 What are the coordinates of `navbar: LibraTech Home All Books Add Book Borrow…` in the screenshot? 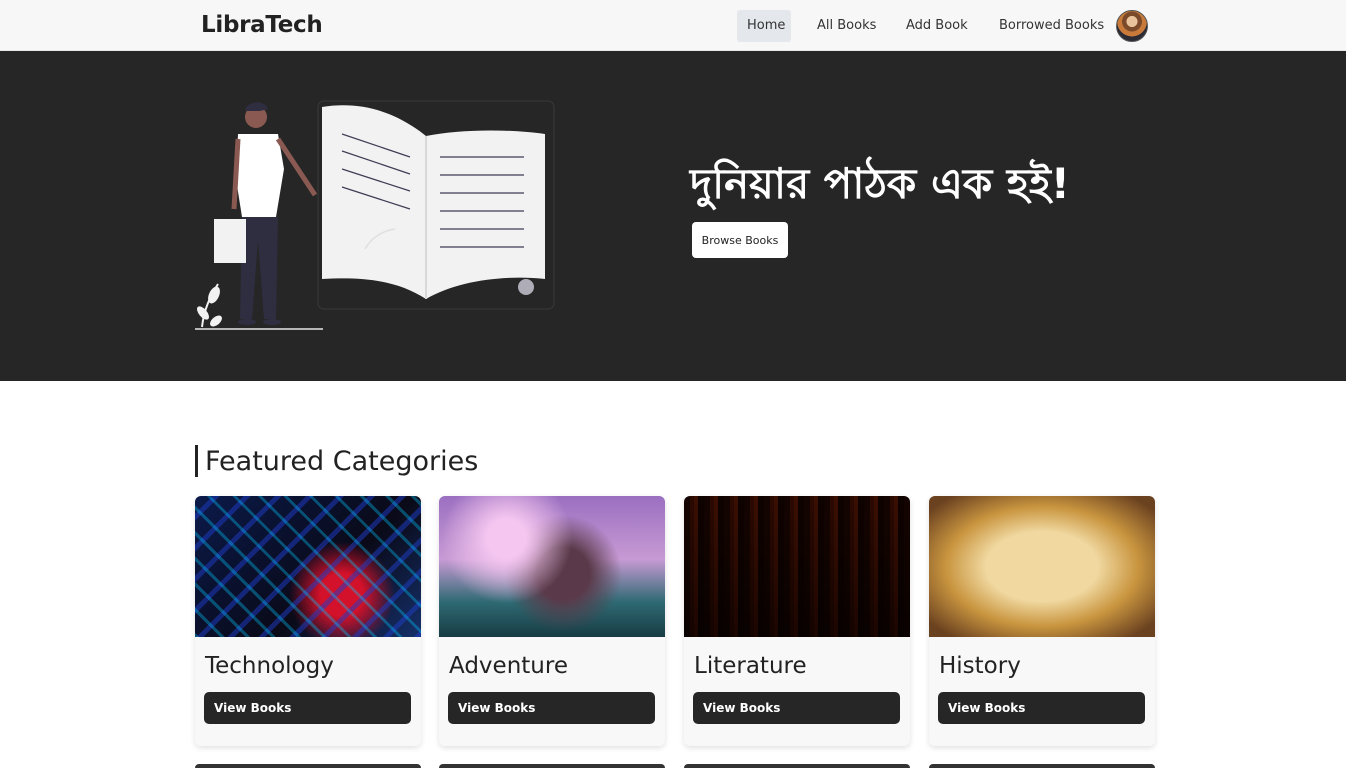 It's located at (673, 25).